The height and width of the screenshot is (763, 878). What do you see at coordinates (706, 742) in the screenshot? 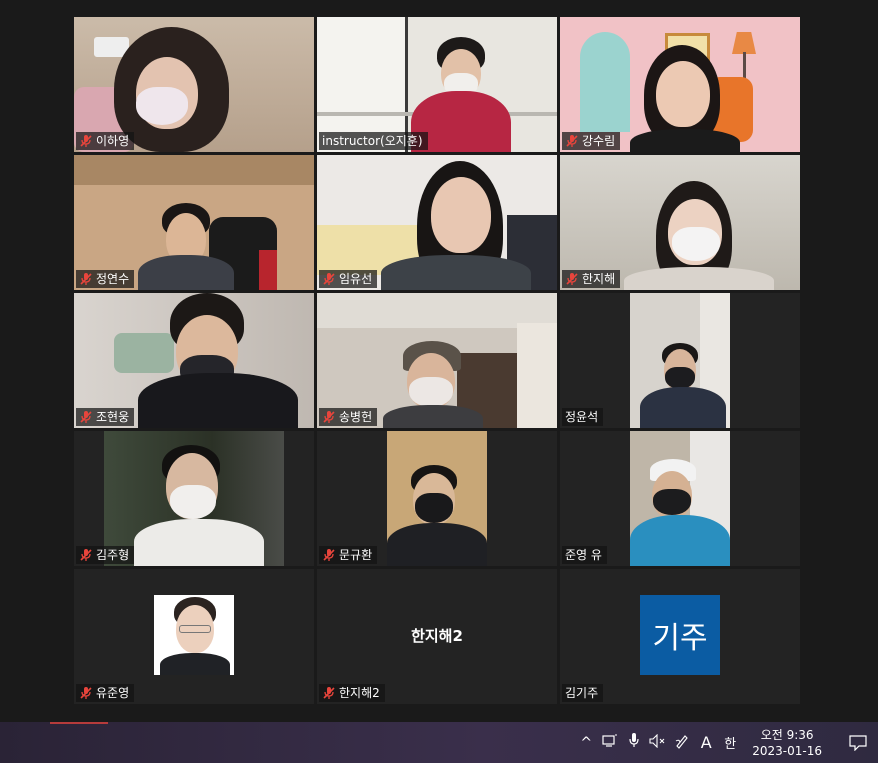
I see `language-indicator: A` at bounding box center [706, 742].